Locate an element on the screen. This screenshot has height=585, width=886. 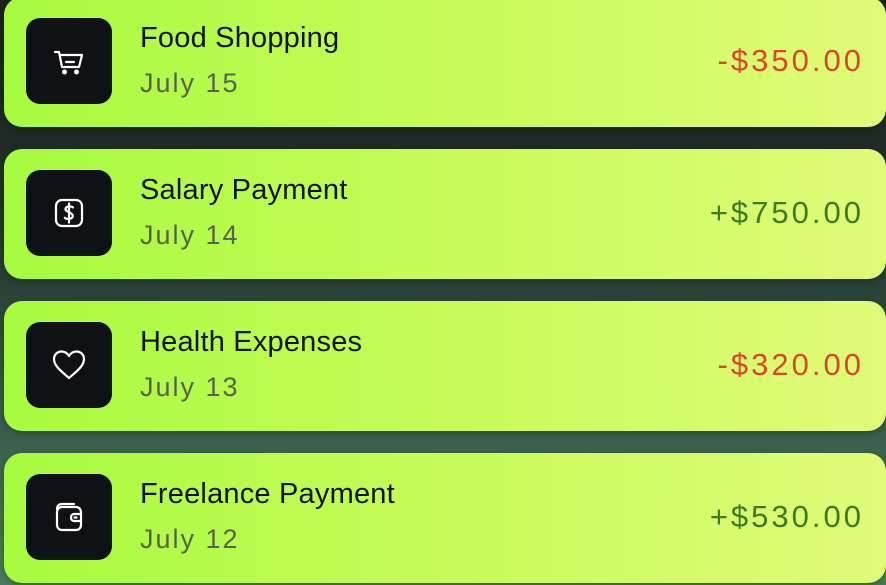
shopping-cart-icon is located at coordinates (69, 61).